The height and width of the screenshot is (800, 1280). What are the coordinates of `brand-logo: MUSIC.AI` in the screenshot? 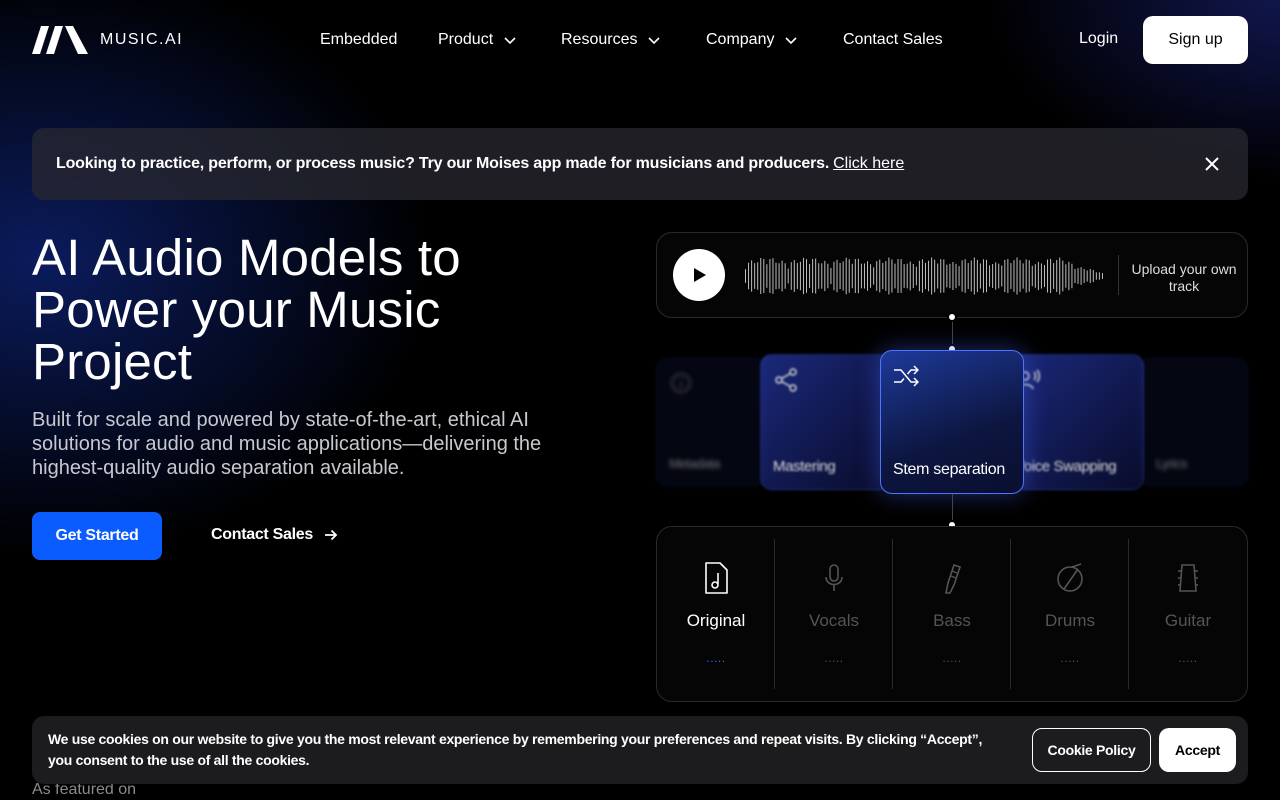 It's located at (107, 40).